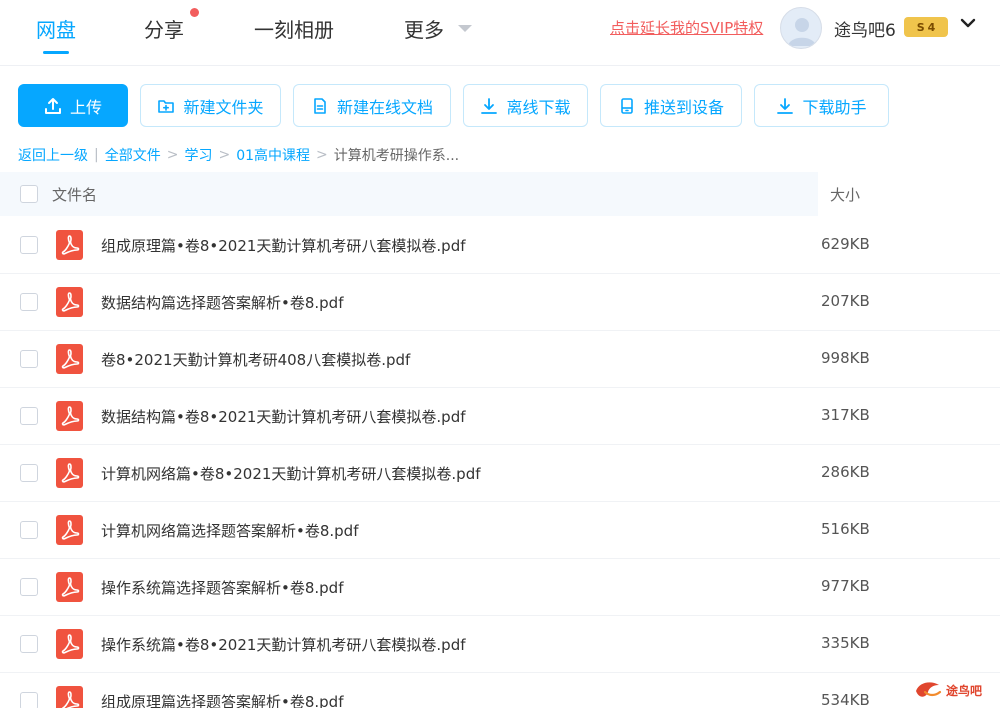 This screenshot has height=708, width=1000. Describe the element at coordinates (56, 52) in the screenshot. I see `active-tab-indicator` at that location.